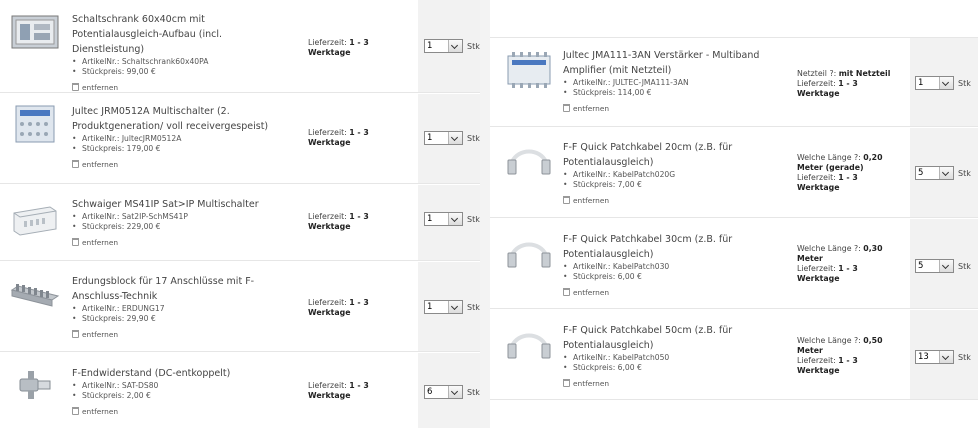 The height and width of the screenshot is (428, 978). Describe the element at coordinates (607, 92) in the screenshot. I see `item-price: • Stückpreis: 114,00 €` at that location.